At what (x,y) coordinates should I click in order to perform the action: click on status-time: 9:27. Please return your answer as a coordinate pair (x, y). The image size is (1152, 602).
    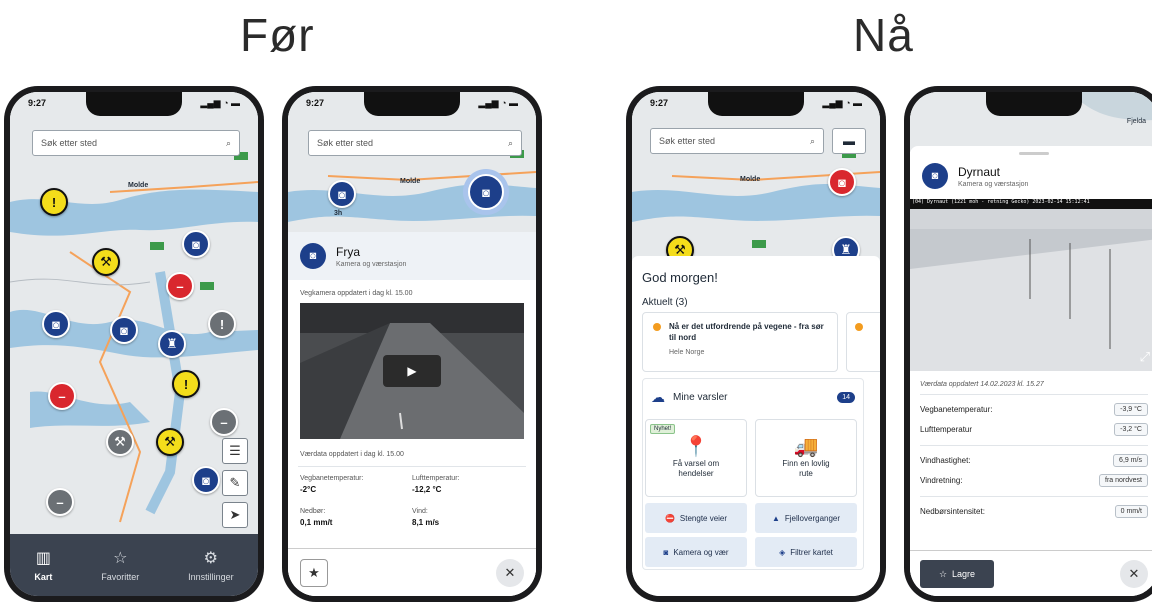
    Looking at the image, I should click on (315, 103).